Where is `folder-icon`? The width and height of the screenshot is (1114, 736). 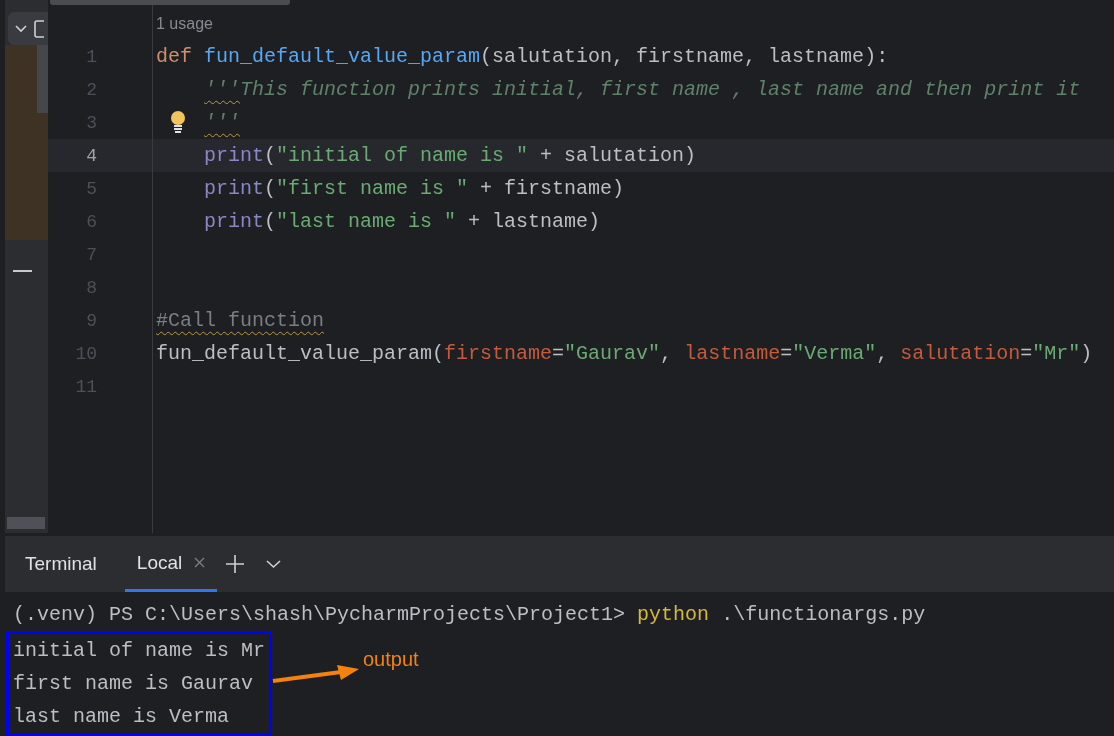 folder-icon is located at coordinates (39, 28).